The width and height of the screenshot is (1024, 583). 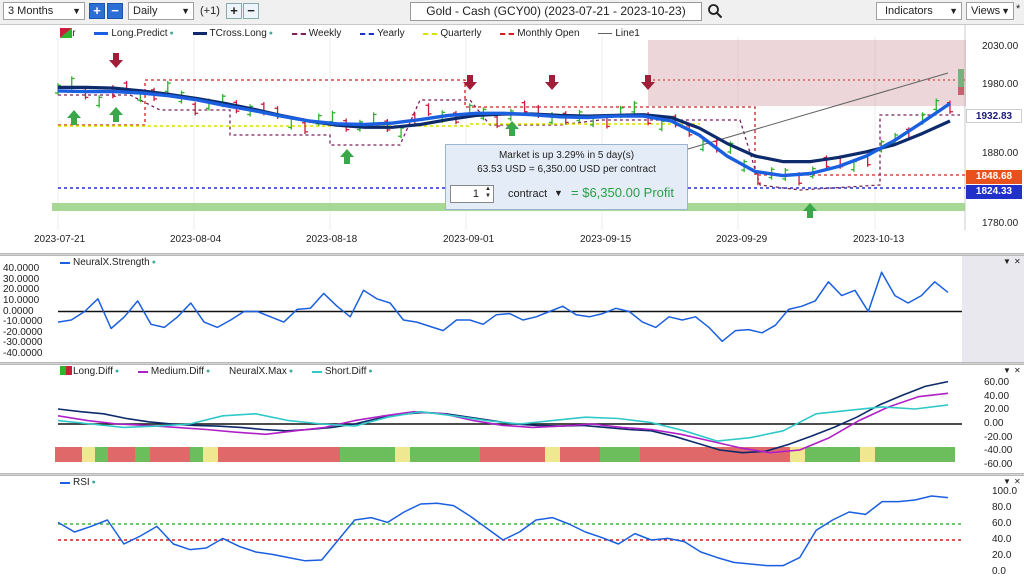 I want to click on price-tick-2030: 2030.00, so click(x=1000, y=46).